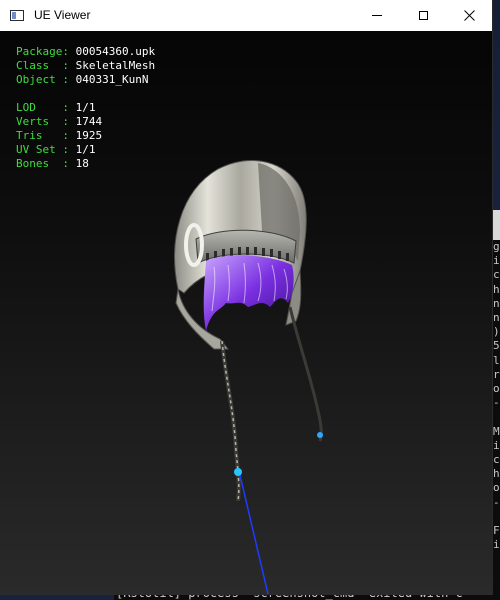 The image size is (500, 600). I want to click on console-text-column: g i c h n n) 5 l r o - Micho- Fi, so click(496, 396).